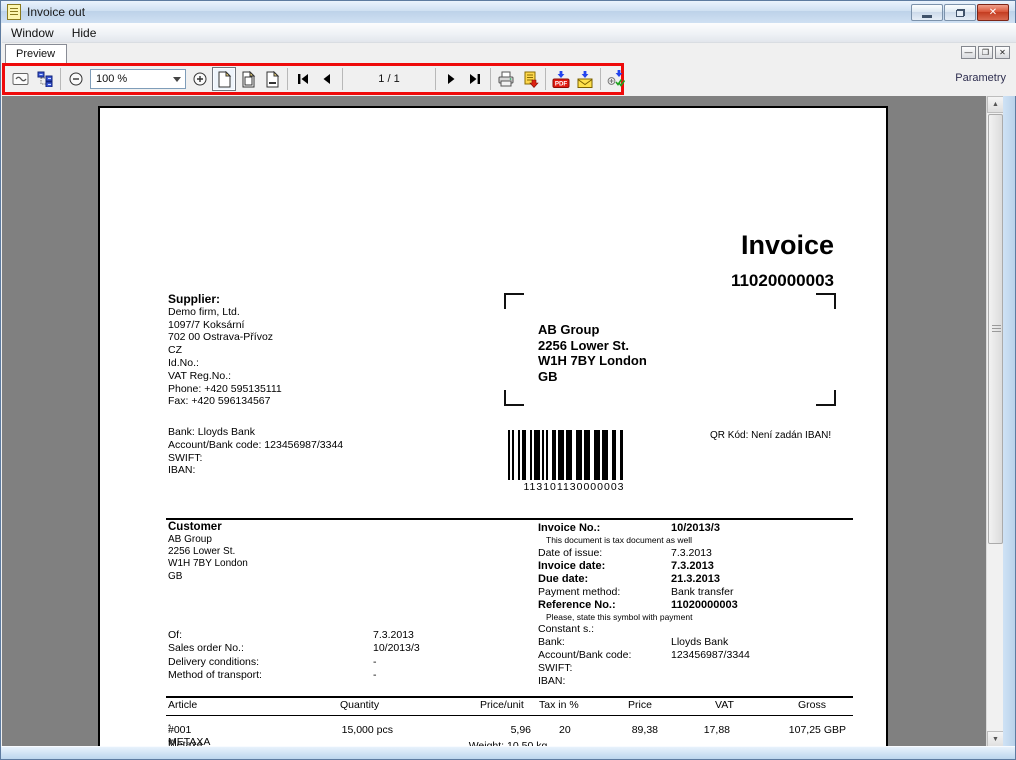 The height and width of the screenshot is (760, 1016). What do you see at coordinates (585, 655) in the screenshot?
I see `detail-label: Account/Bank code:` at bounding box center [585, 655].